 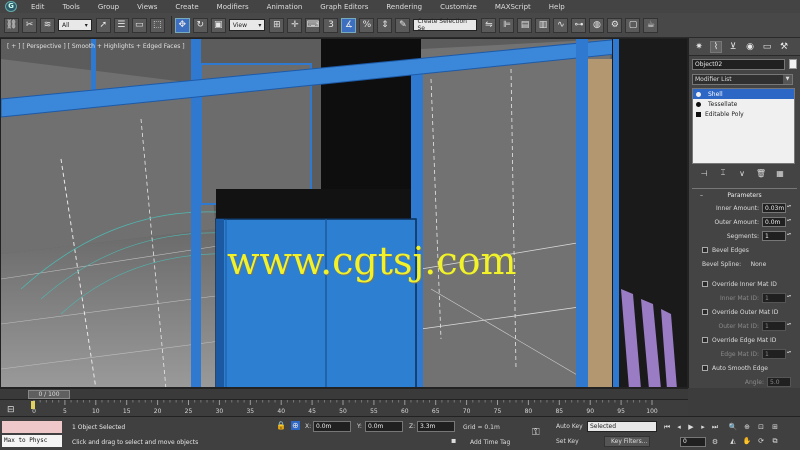 I want to click on maxscript-listener-box, so click(x=32, y=427).